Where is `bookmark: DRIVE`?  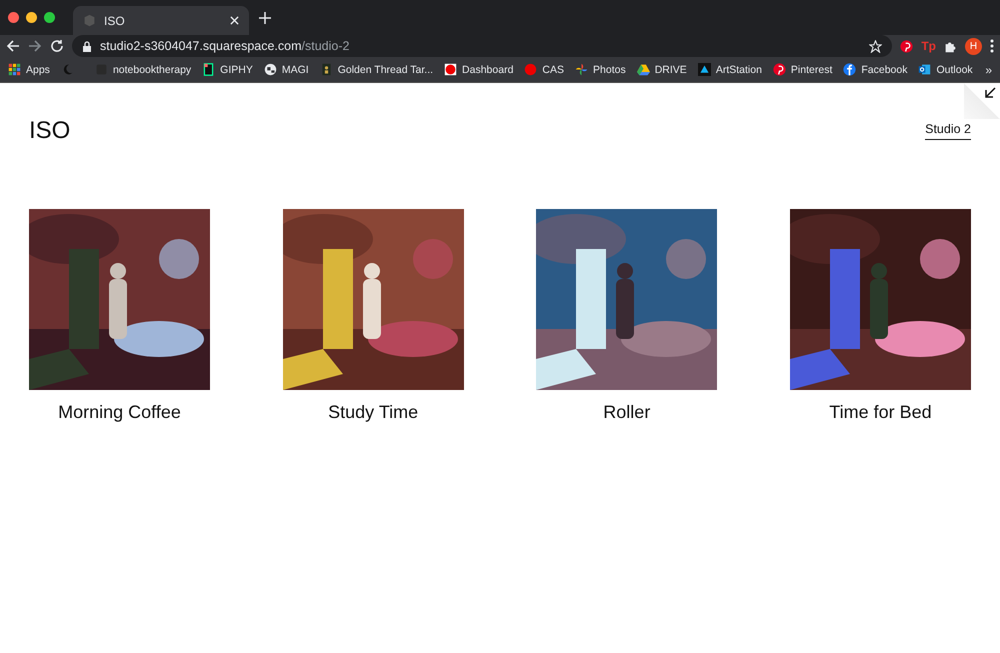 bookmark: DRIVE is located at coordinates (661, 69).